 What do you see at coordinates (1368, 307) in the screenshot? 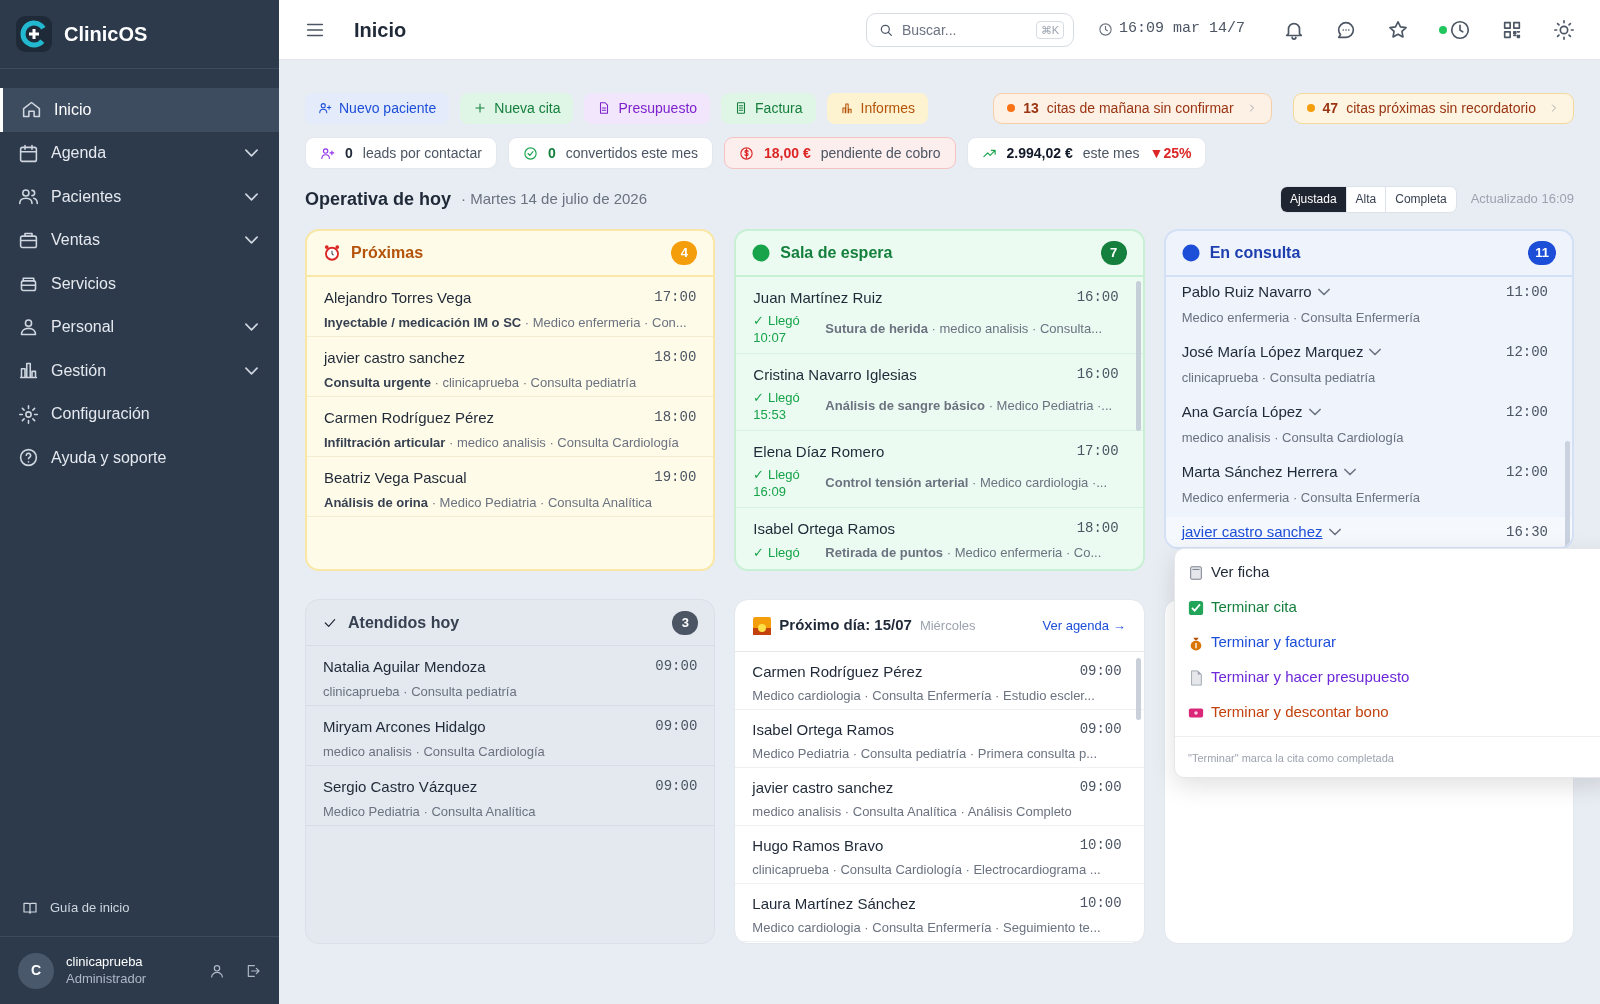
I see `appointment-row: Pablo Ruiz Navarro 11:00 Medico enfermeria · Consulta Enfermería` at bounding box center [1368, 307].